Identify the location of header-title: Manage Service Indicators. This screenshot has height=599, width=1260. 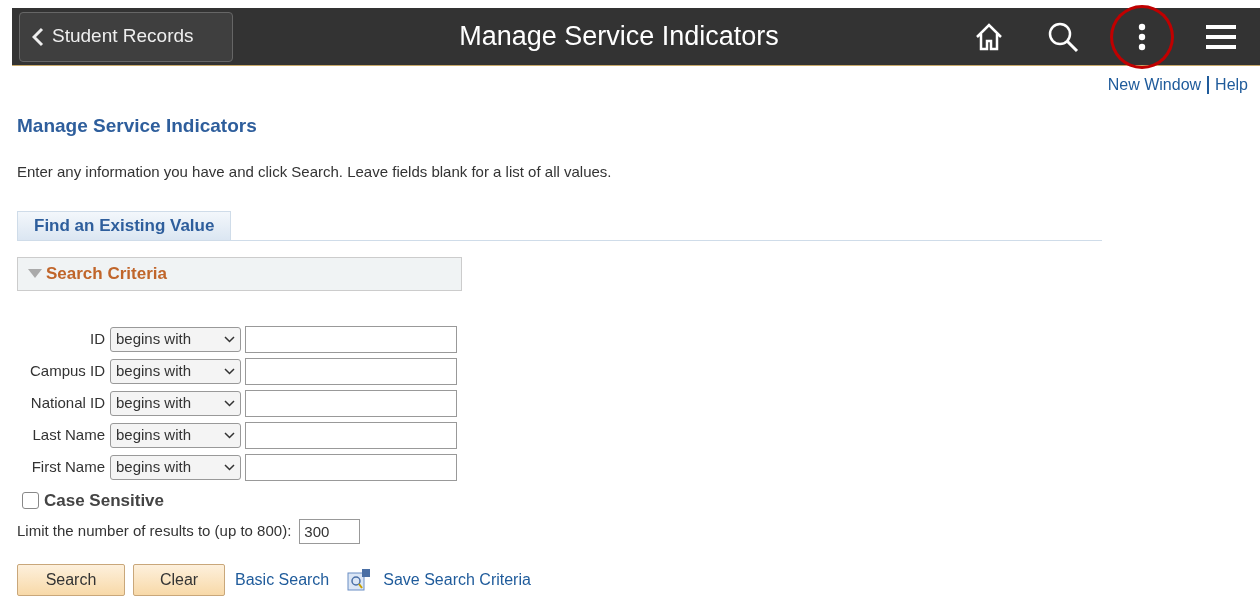
(619, 37).